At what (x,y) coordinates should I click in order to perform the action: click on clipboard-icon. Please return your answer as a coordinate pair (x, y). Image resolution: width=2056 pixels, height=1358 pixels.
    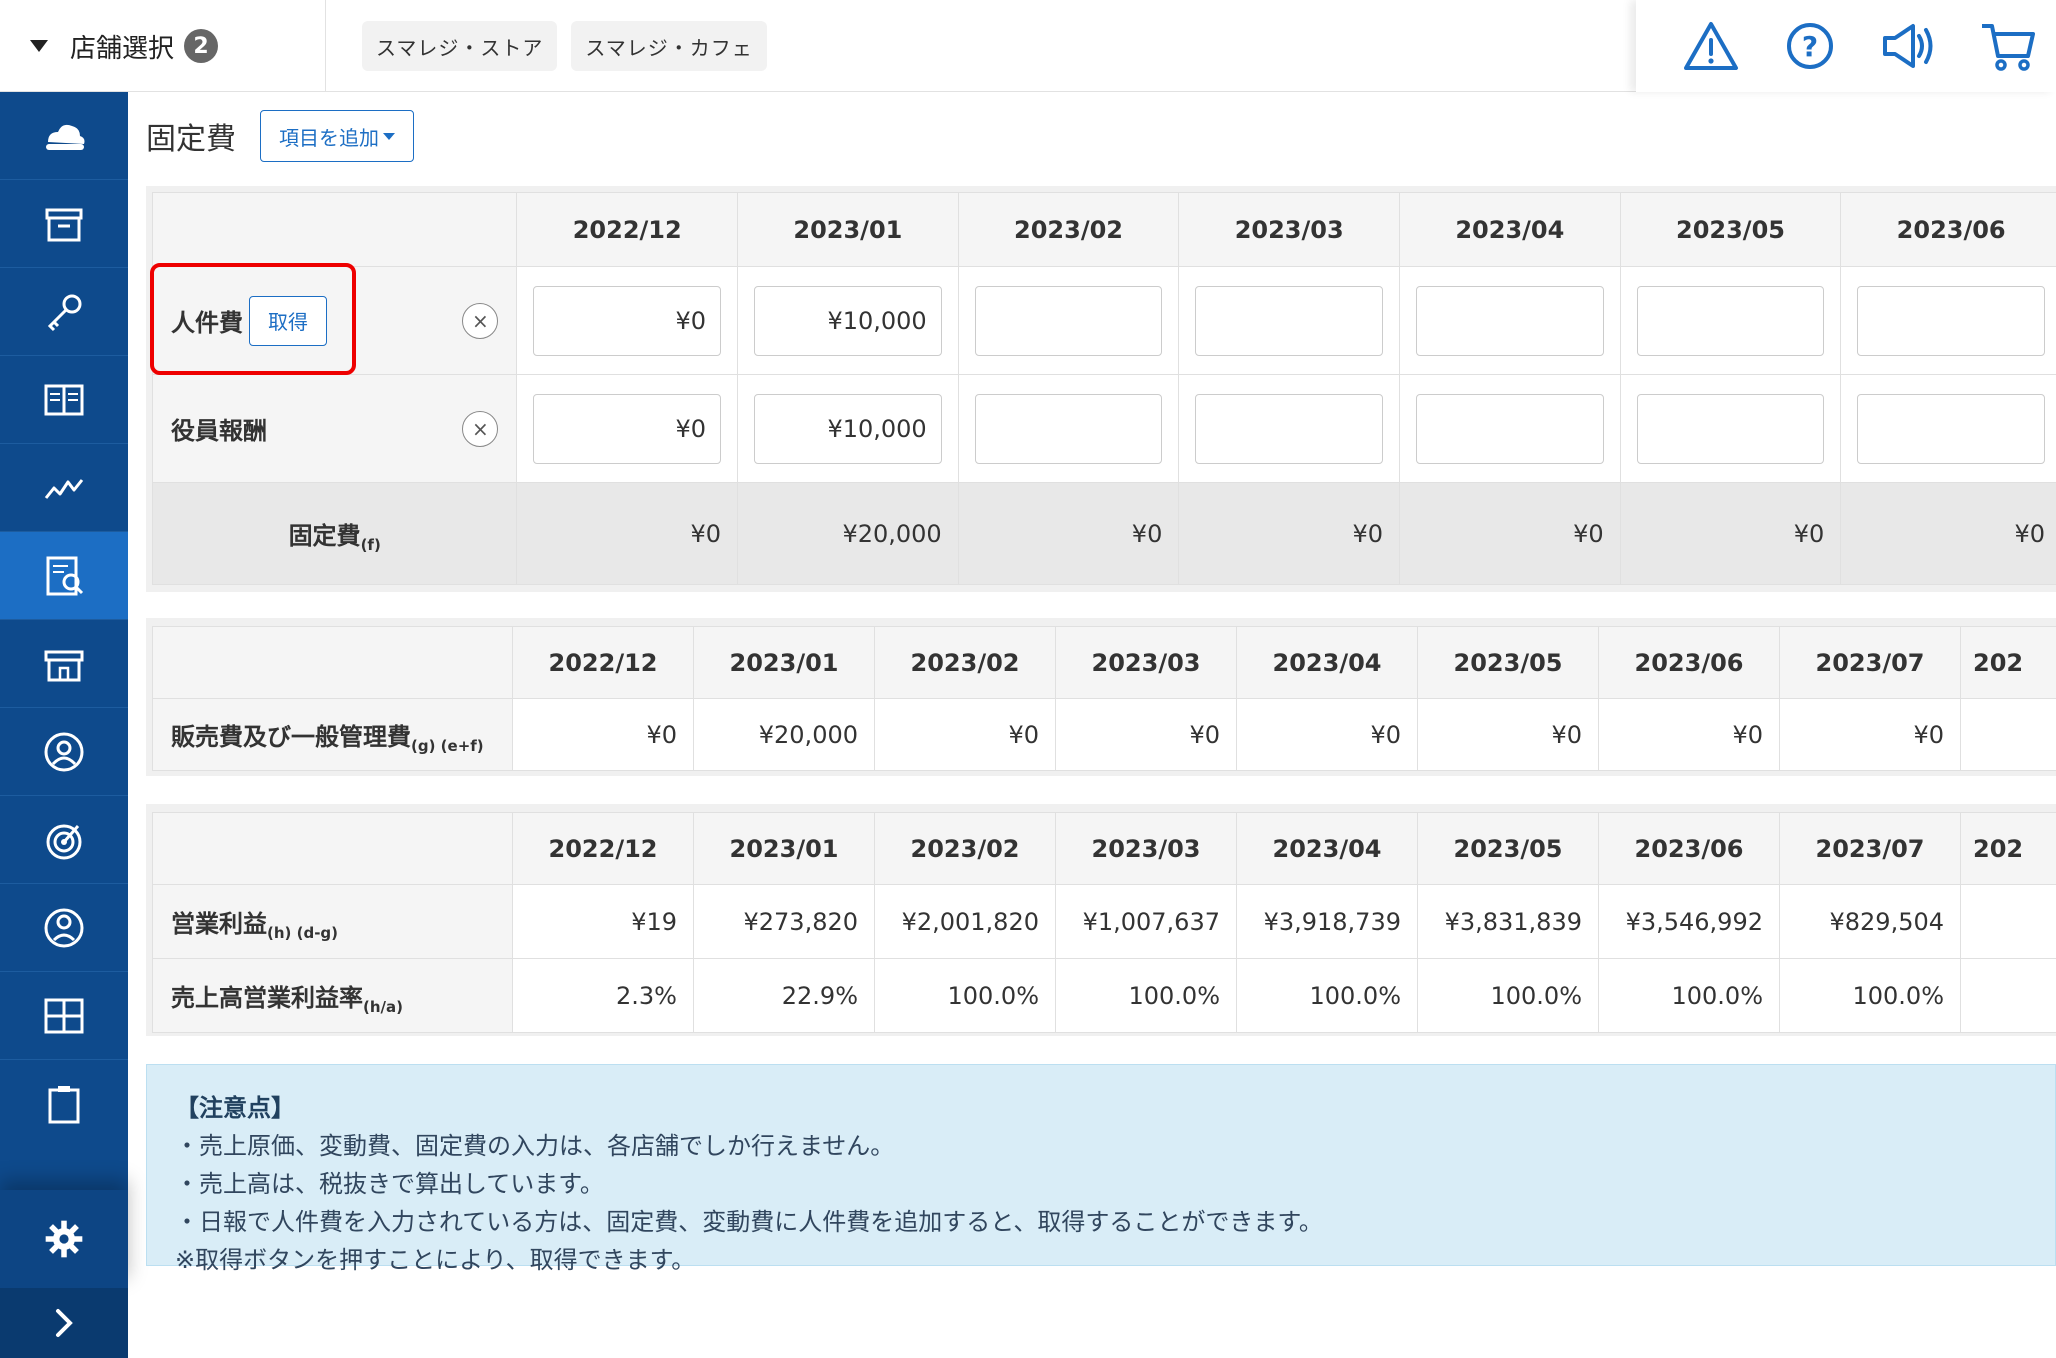
    Looking at the image, I should click on (64, 1104).